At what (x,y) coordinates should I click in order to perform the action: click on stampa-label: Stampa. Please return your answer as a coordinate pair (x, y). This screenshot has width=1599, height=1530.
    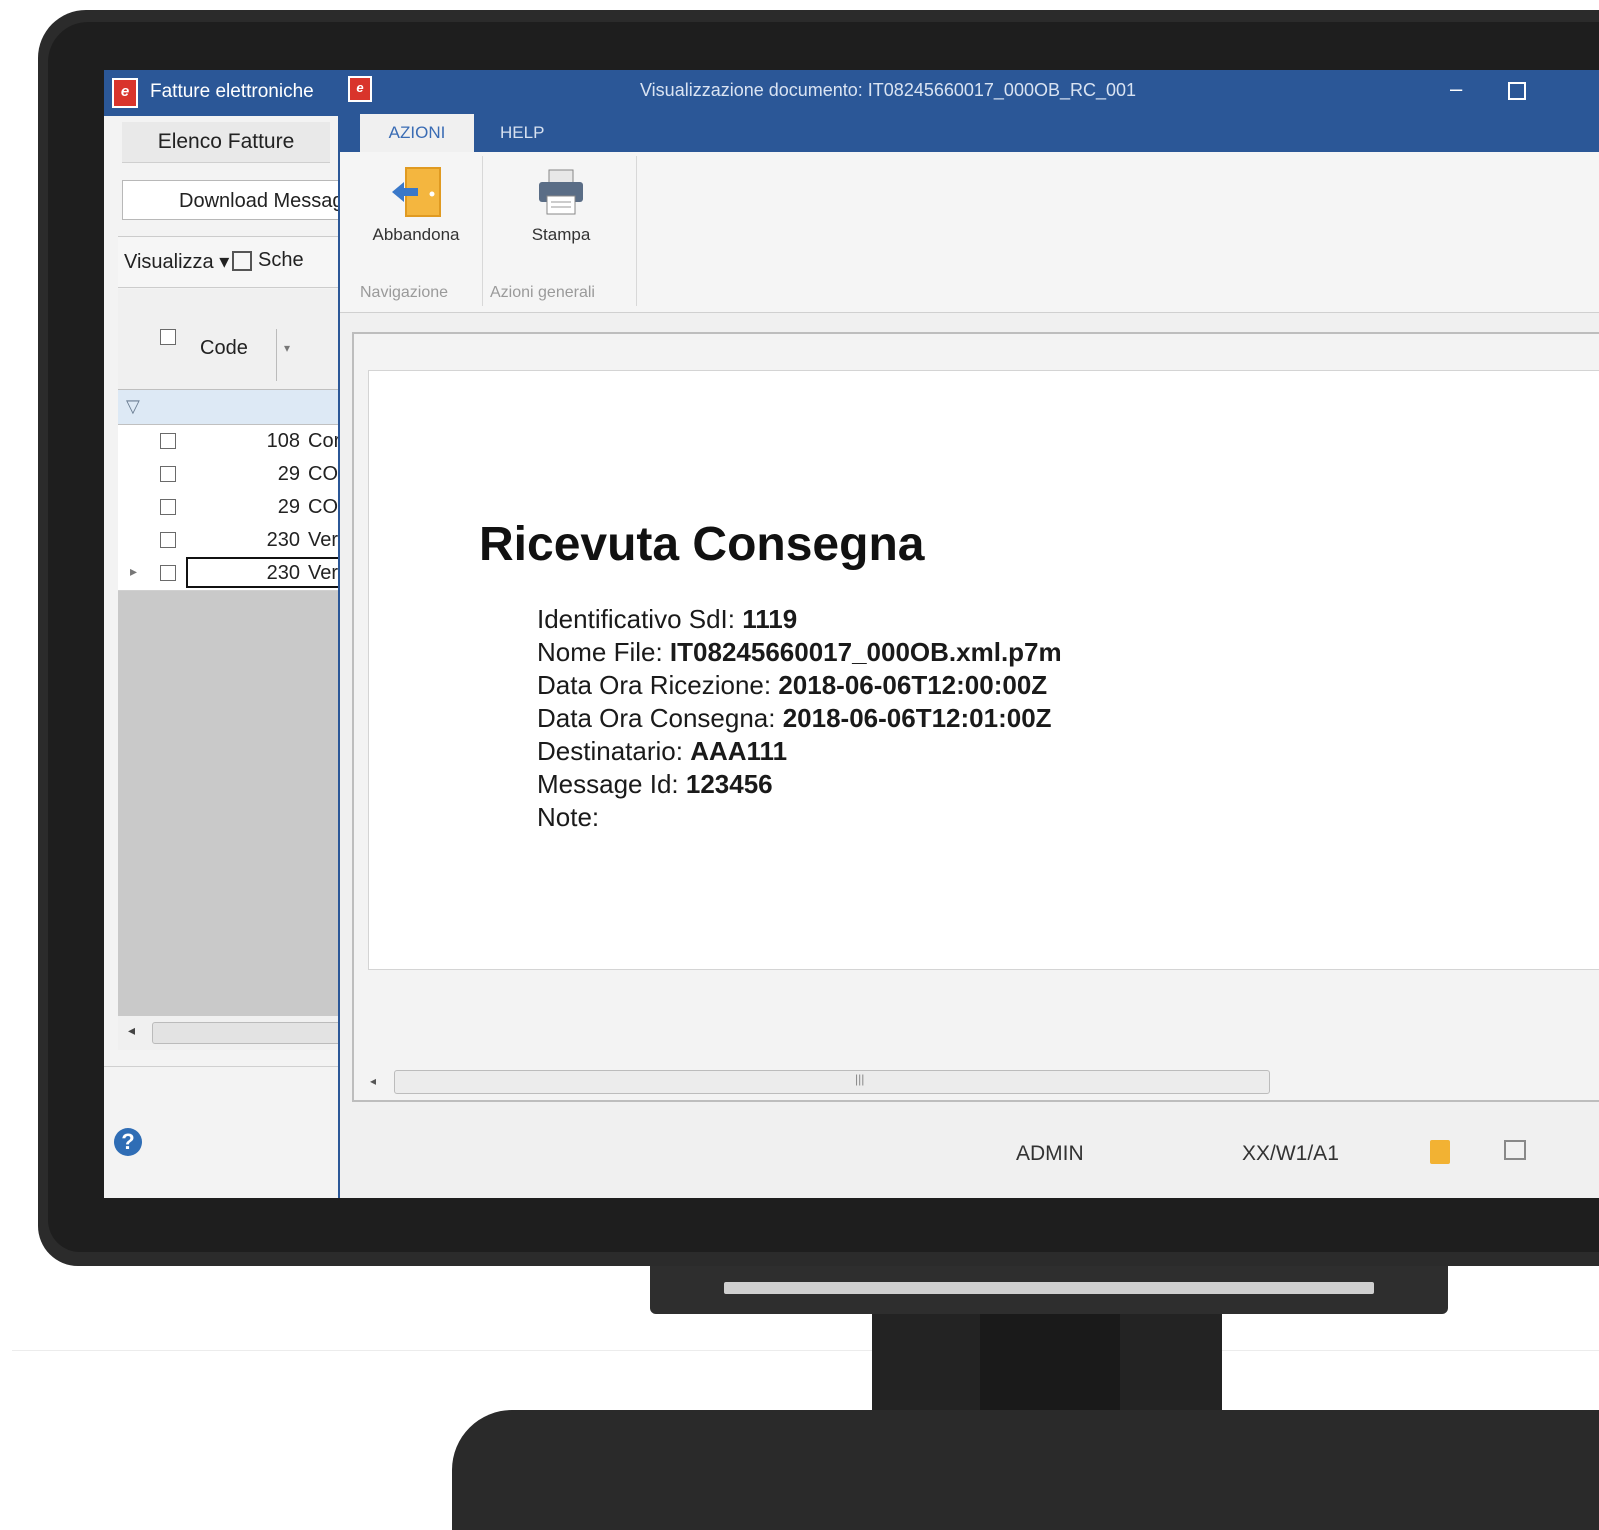
    Looking at the image, I should click on (561, 234).